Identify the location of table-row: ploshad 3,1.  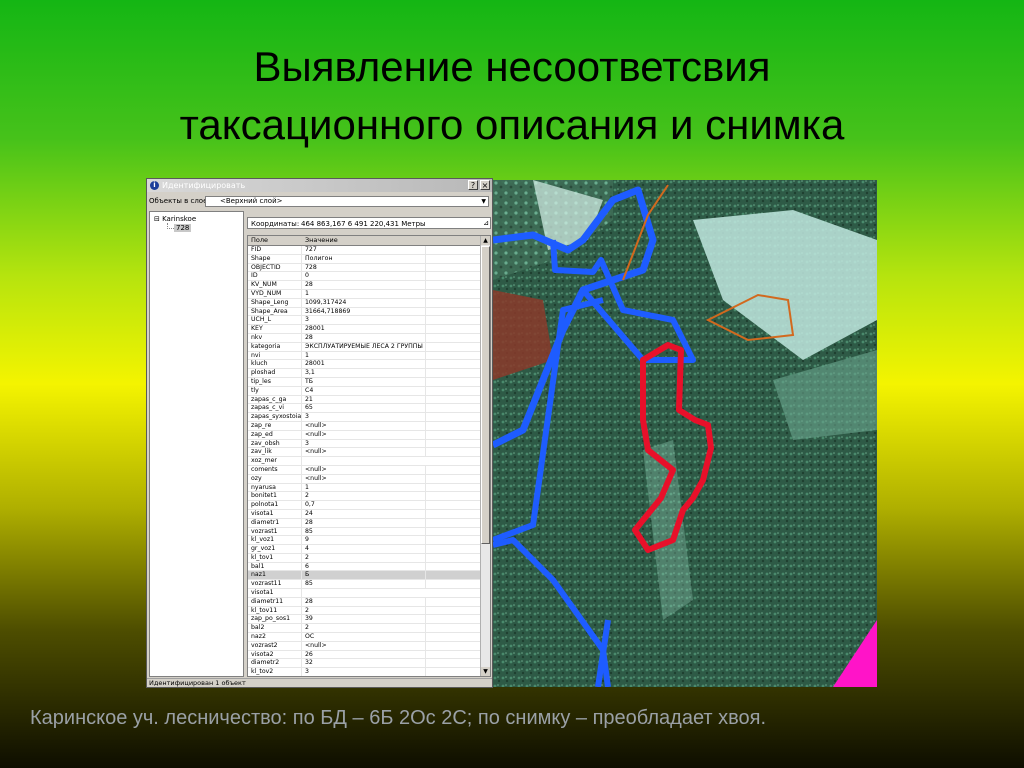
(365, 373).